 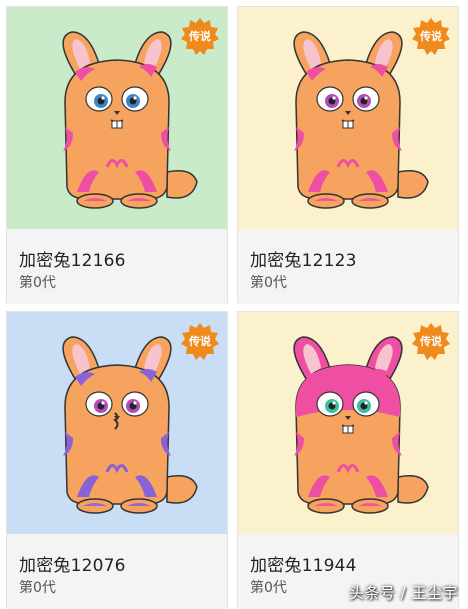 I want to click on card-info: 加密兔12076 第0代, so click(x=117, y=571).